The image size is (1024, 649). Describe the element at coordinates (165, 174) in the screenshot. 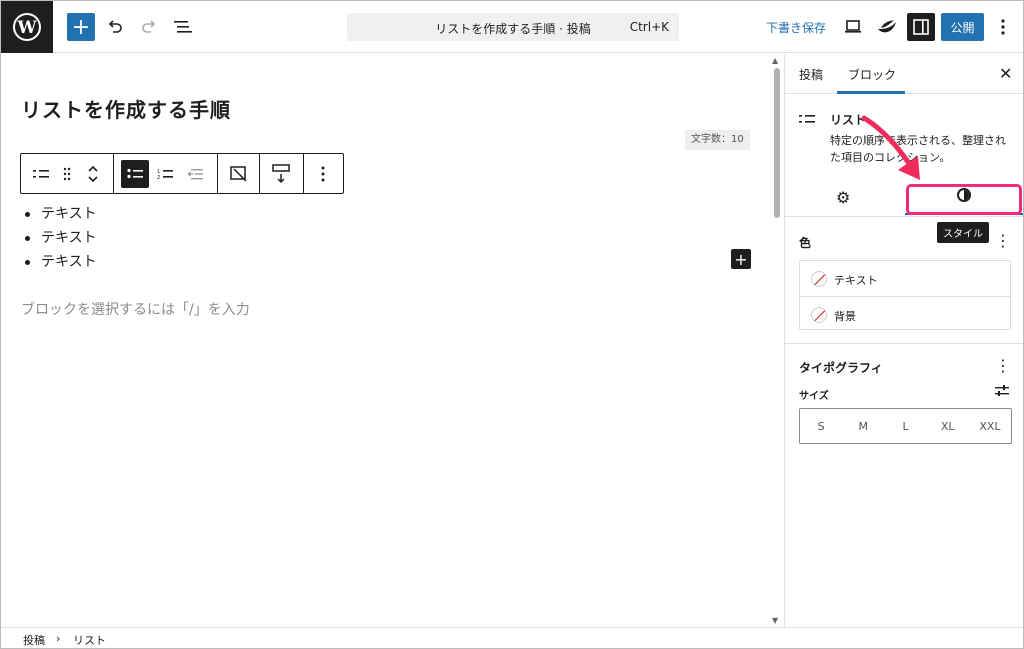

I see `ordered-list-icon: 12` at that location.